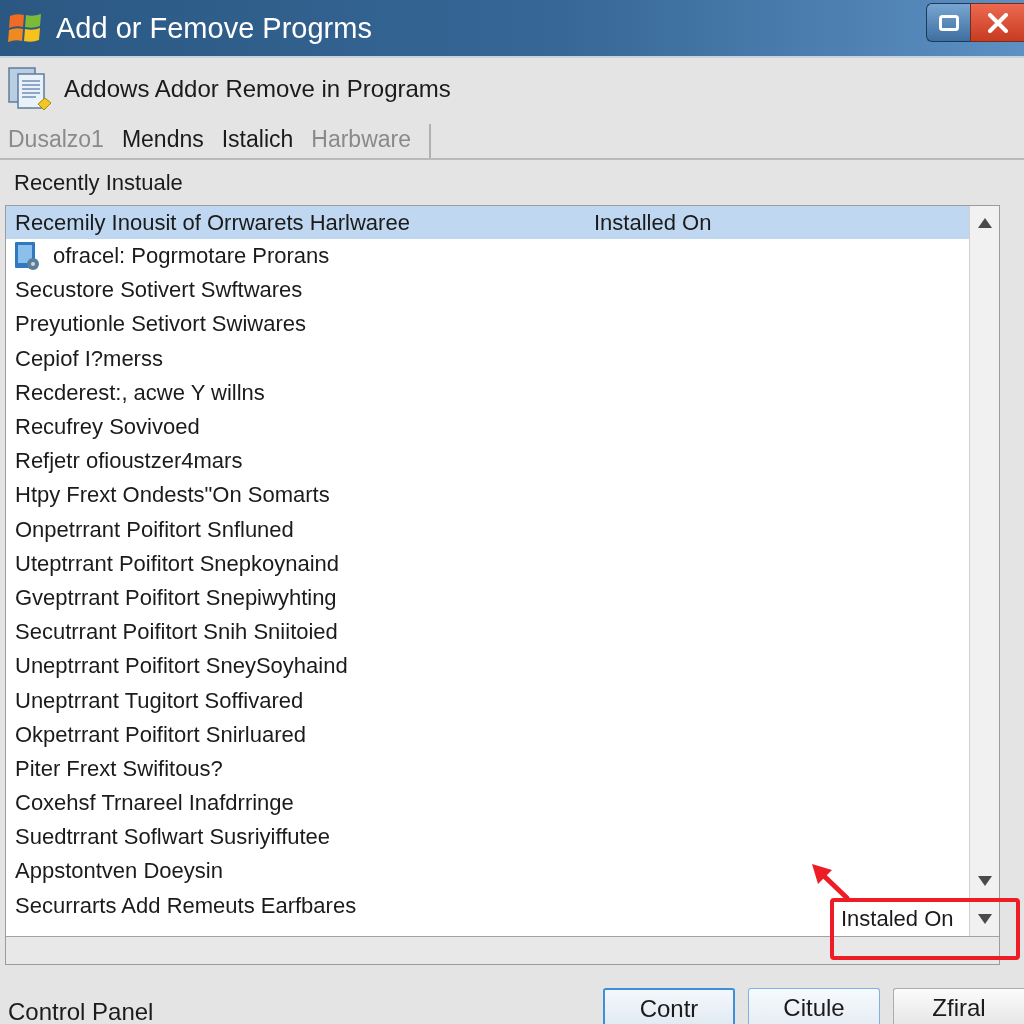 Image resolution: width=1024 pixels, height=1024 pixels. I want to click on program-name: Secustore Sotivert Swftwares, so click(159, 290).